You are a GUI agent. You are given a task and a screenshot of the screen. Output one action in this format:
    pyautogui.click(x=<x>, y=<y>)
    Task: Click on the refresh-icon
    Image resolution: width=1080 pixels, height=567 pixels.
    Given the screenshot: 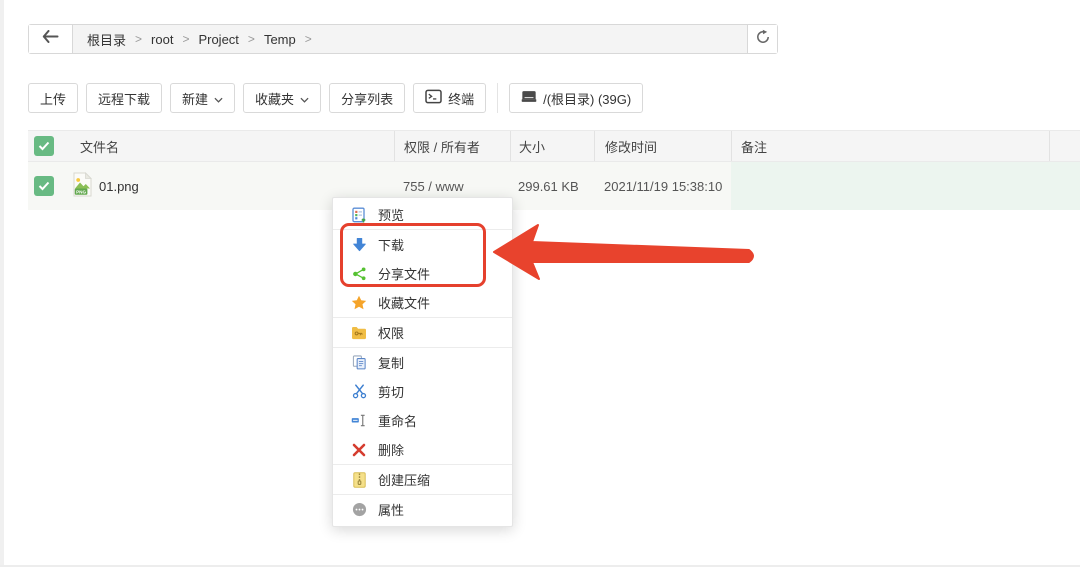 What is the action you would take?
    pyautogui.click(x=763, y=39)
    